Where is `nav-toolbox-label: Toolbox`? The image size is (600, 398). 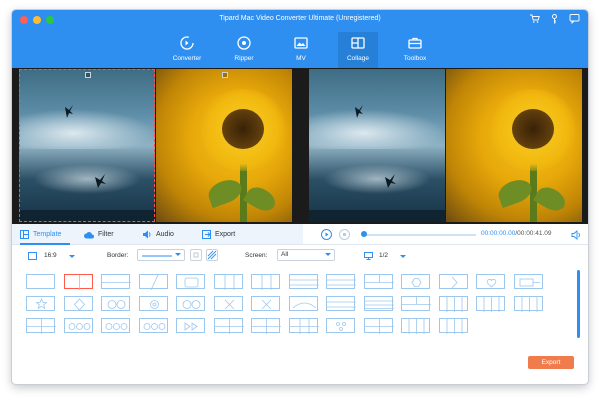
nav-toolbox-label: Toolbox is located at coordinates (415, 58).